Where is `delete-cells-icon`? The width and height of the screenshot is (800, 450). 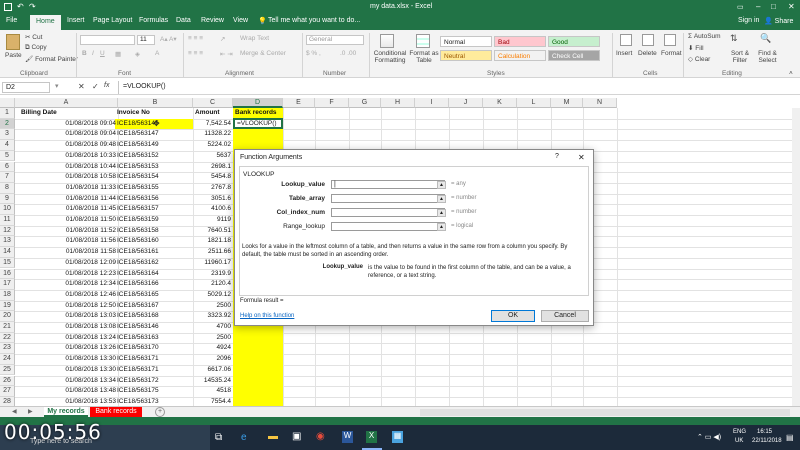
delete-cells-icon is located at coordinates (648, 40).